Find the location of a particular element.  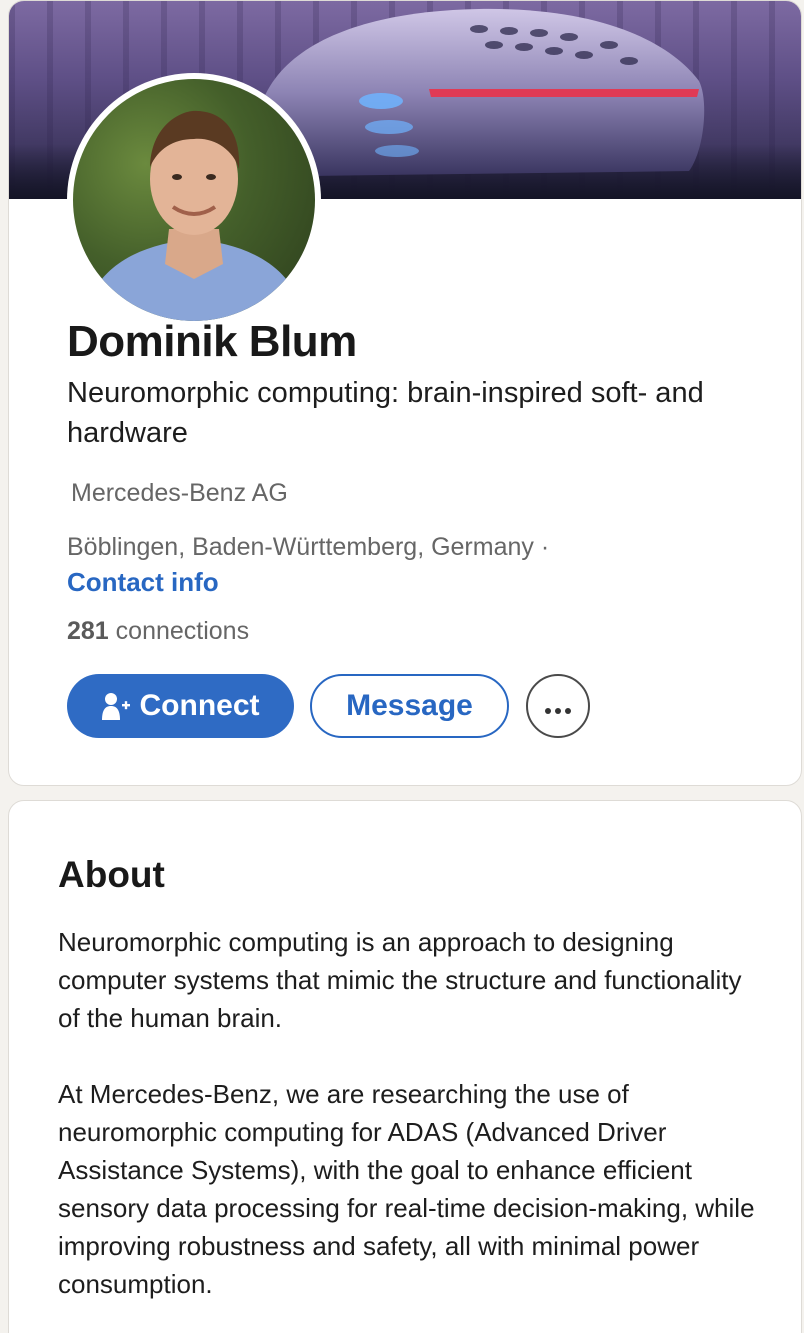

ellipsis-icon is located at coordinates (558, 706).